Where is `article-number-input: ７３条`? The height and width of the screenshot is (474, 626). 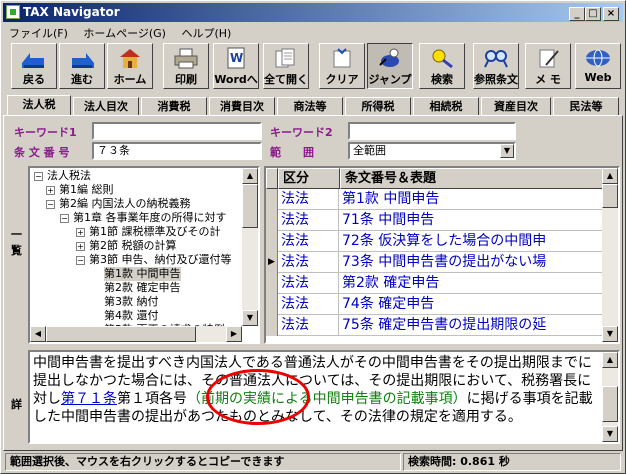 article-number-input: ７３条 is located at coordinates (177, 151).